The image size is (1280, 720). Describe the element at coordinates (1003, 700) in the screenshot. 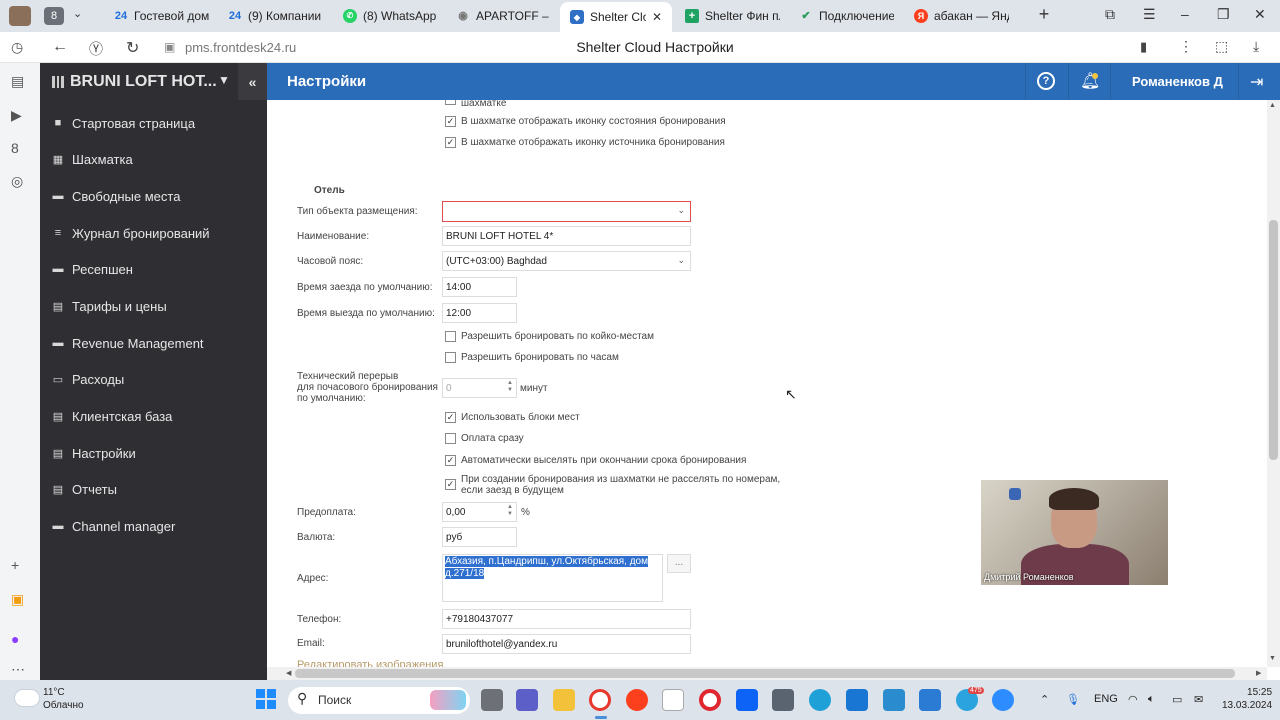

I see `zoom-icon` at that location.